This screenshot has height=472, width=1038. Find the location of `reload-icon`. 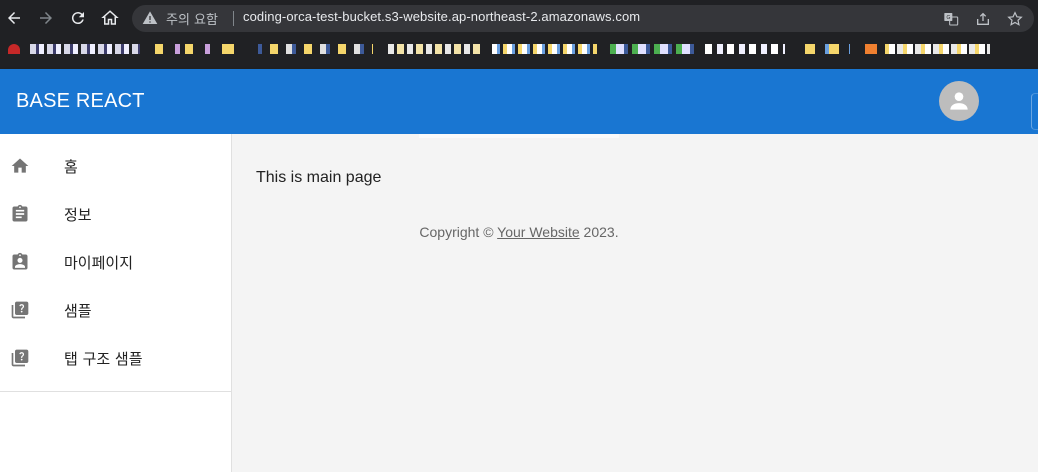

reload-icon is located at coordinates (78, 18).